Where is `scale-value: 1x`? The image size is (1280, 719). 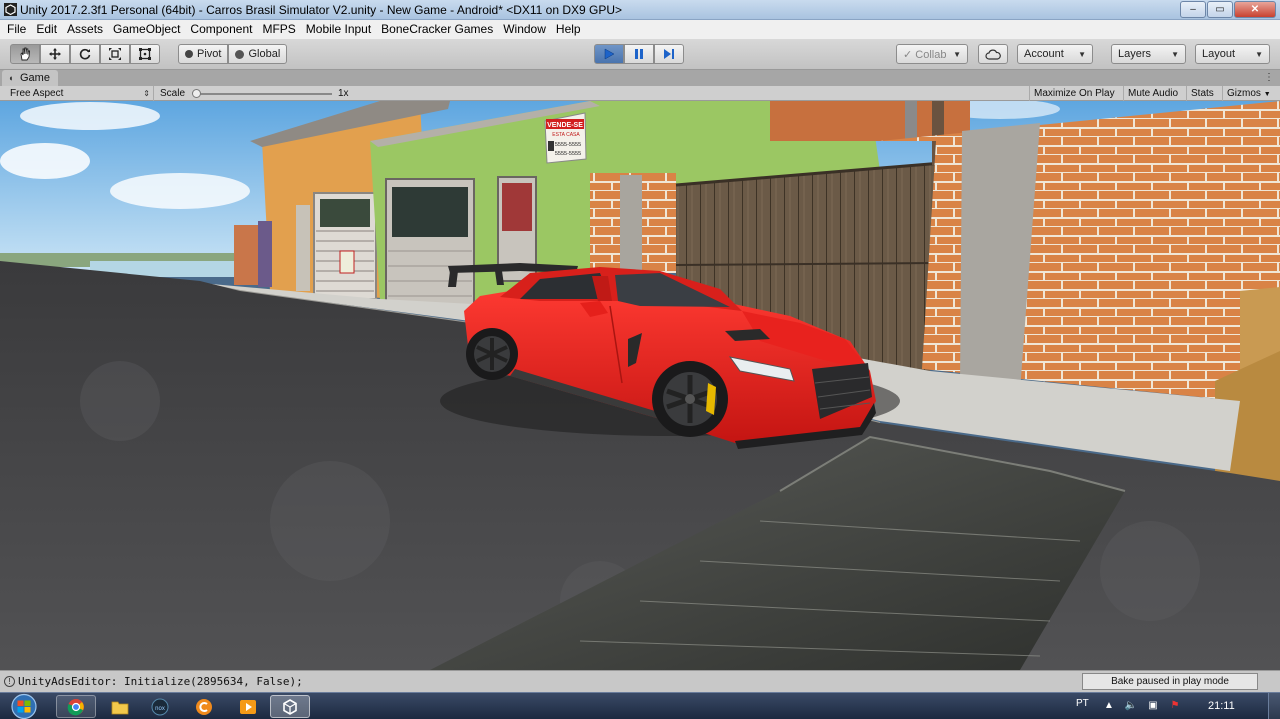
scale-value: 1x is located at coordinates (343, 93).